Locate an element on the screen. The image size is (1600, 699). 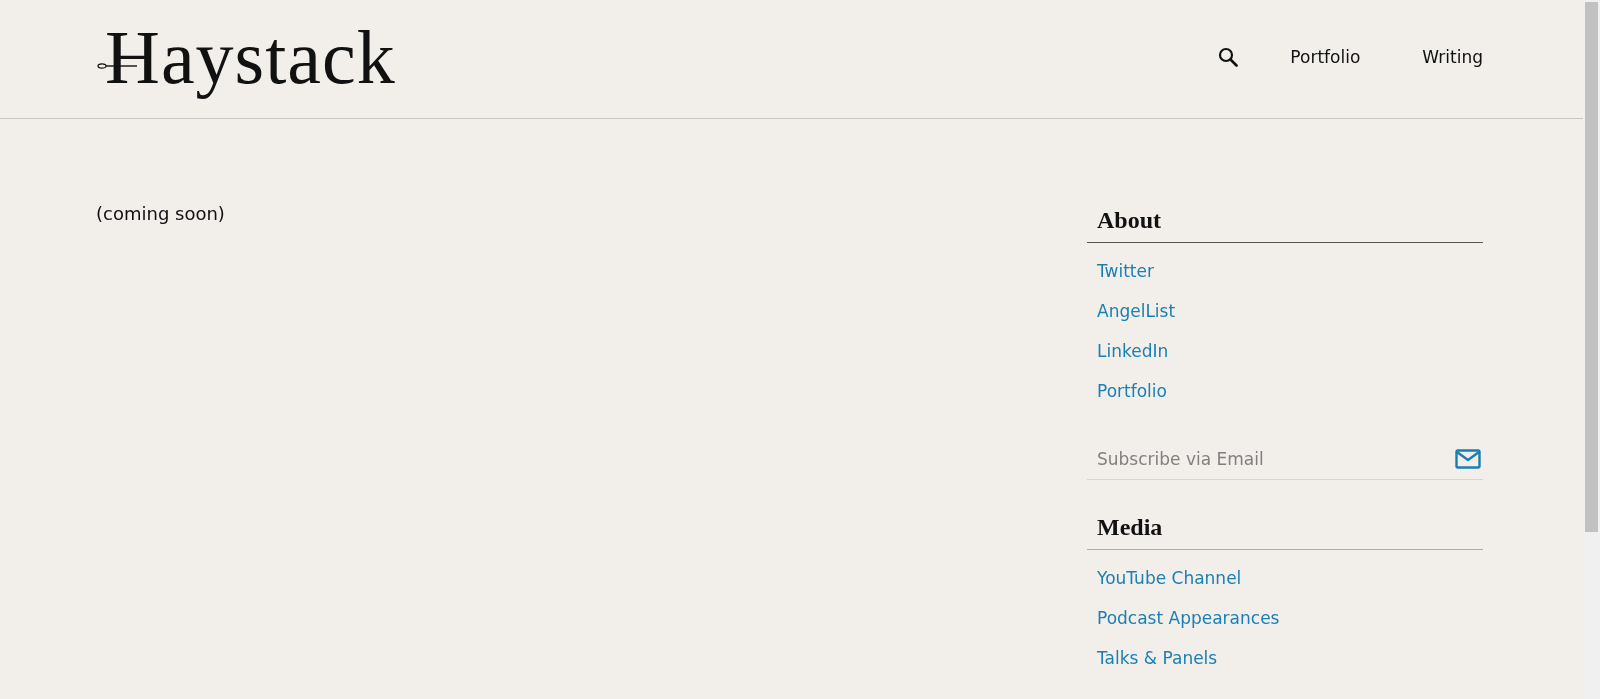
sidebar-link: YouTube Channel is located at coordinates (1285, 578).